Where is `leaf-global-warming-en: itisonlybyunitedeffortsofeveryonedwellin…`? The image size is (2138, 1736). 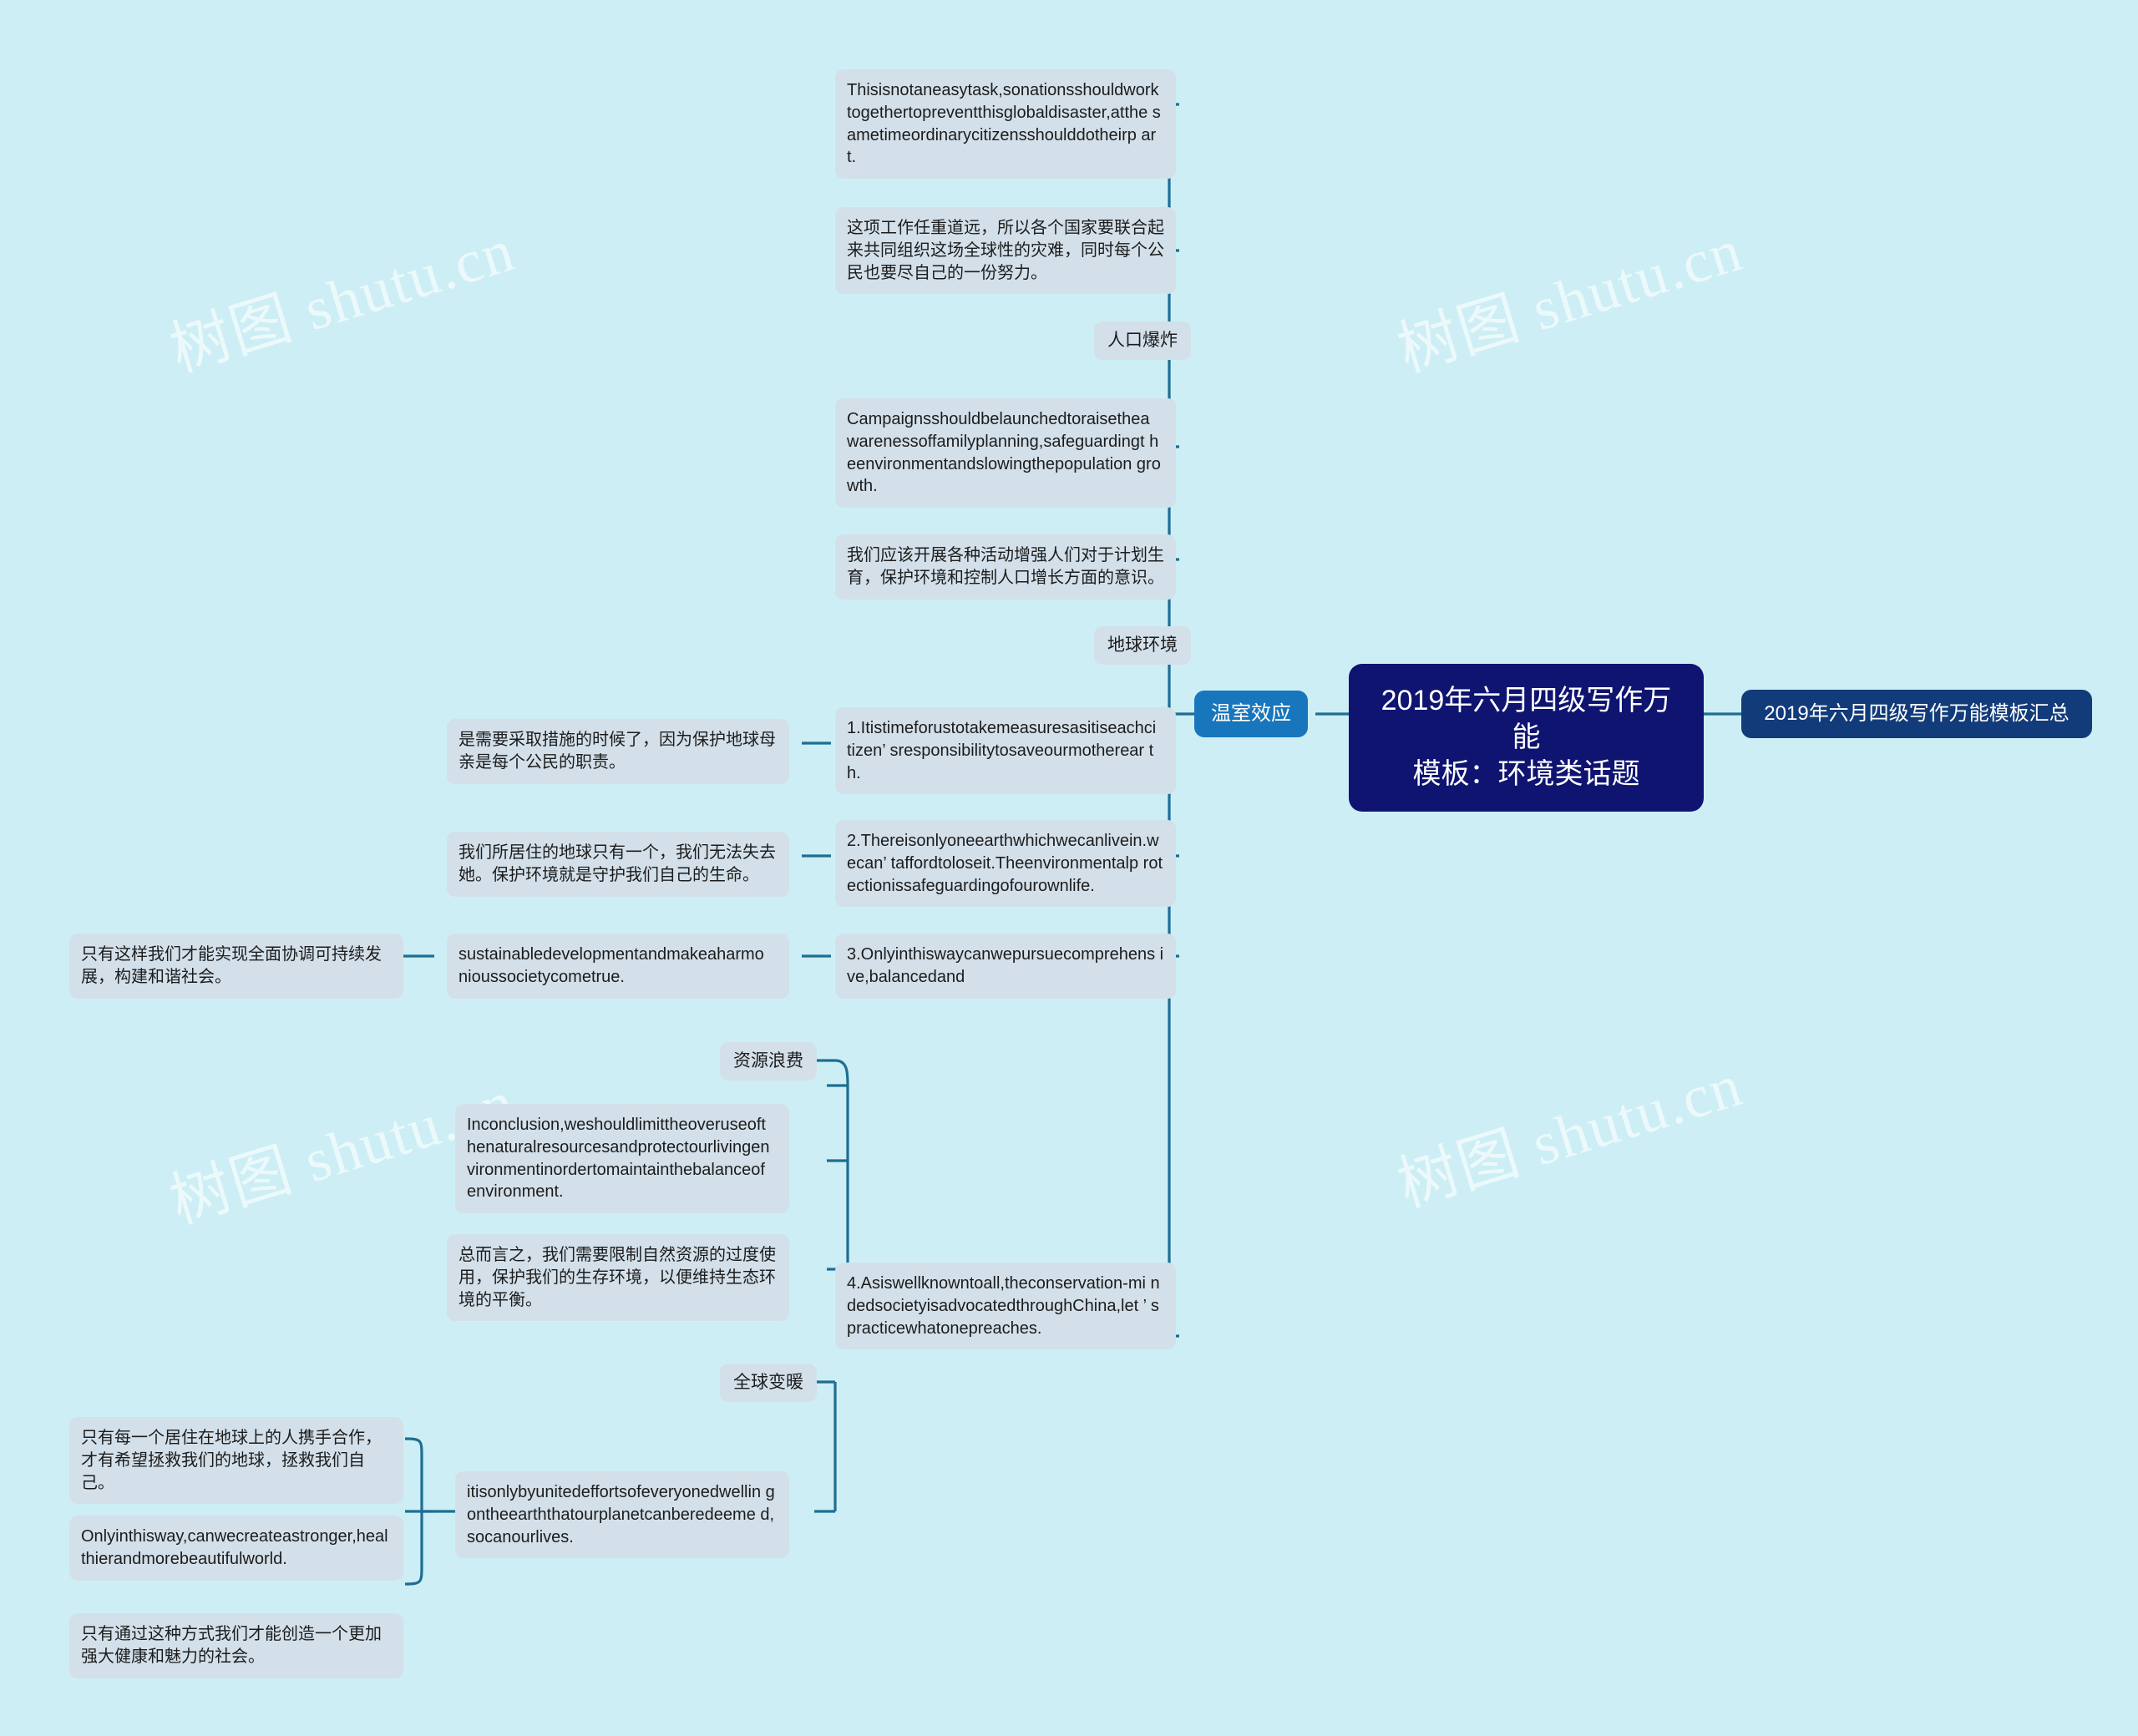 leaf-global-warming-en: itisonlybyunitedeffortsofeveryonedwellin… is located at coordinates (622, 1515).